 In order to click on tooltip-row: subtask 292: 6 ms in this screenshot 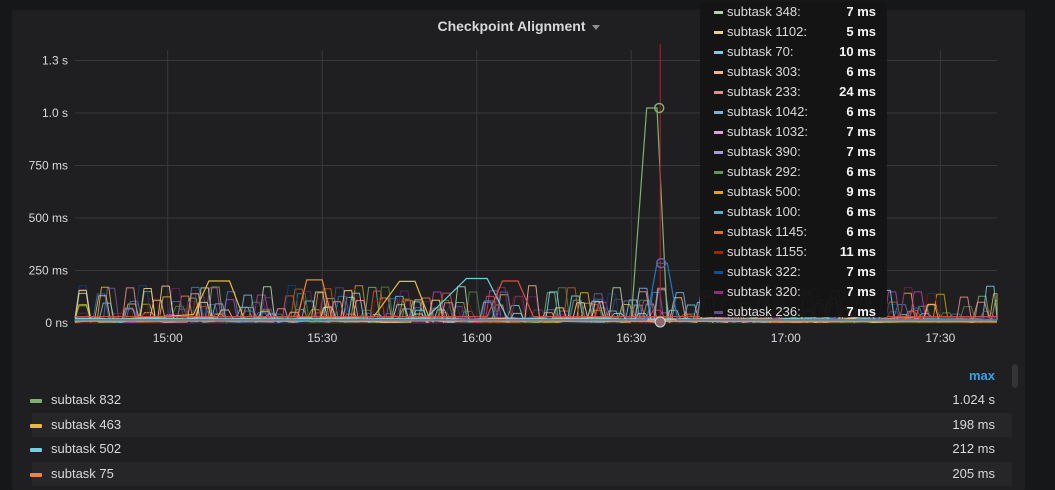, I will do `click(793, 172)`.